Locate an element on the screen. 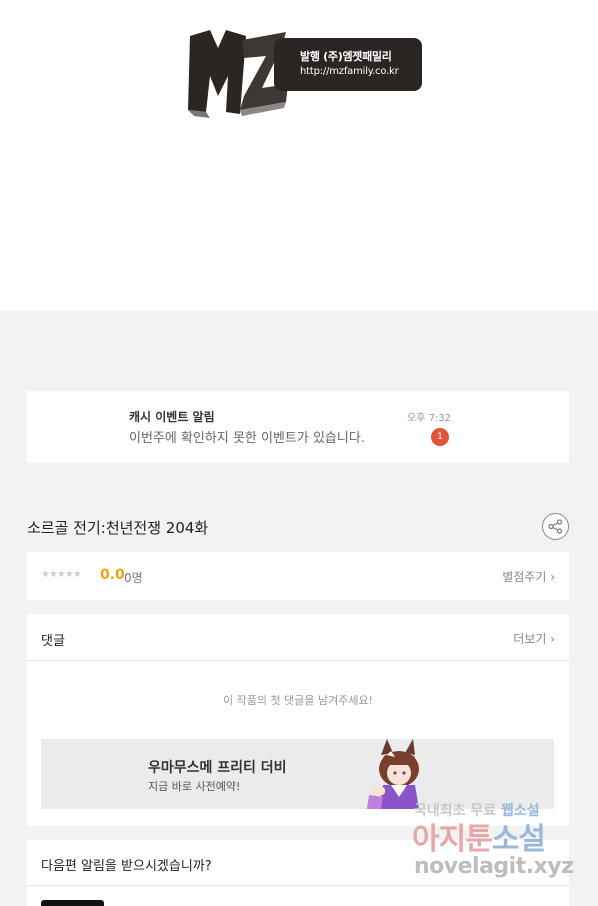 The width and height of the screenshot is (598, 906). next-alert-question: 다음편 알림을 받으시겠습니까? is located at coordinates (126, 866).